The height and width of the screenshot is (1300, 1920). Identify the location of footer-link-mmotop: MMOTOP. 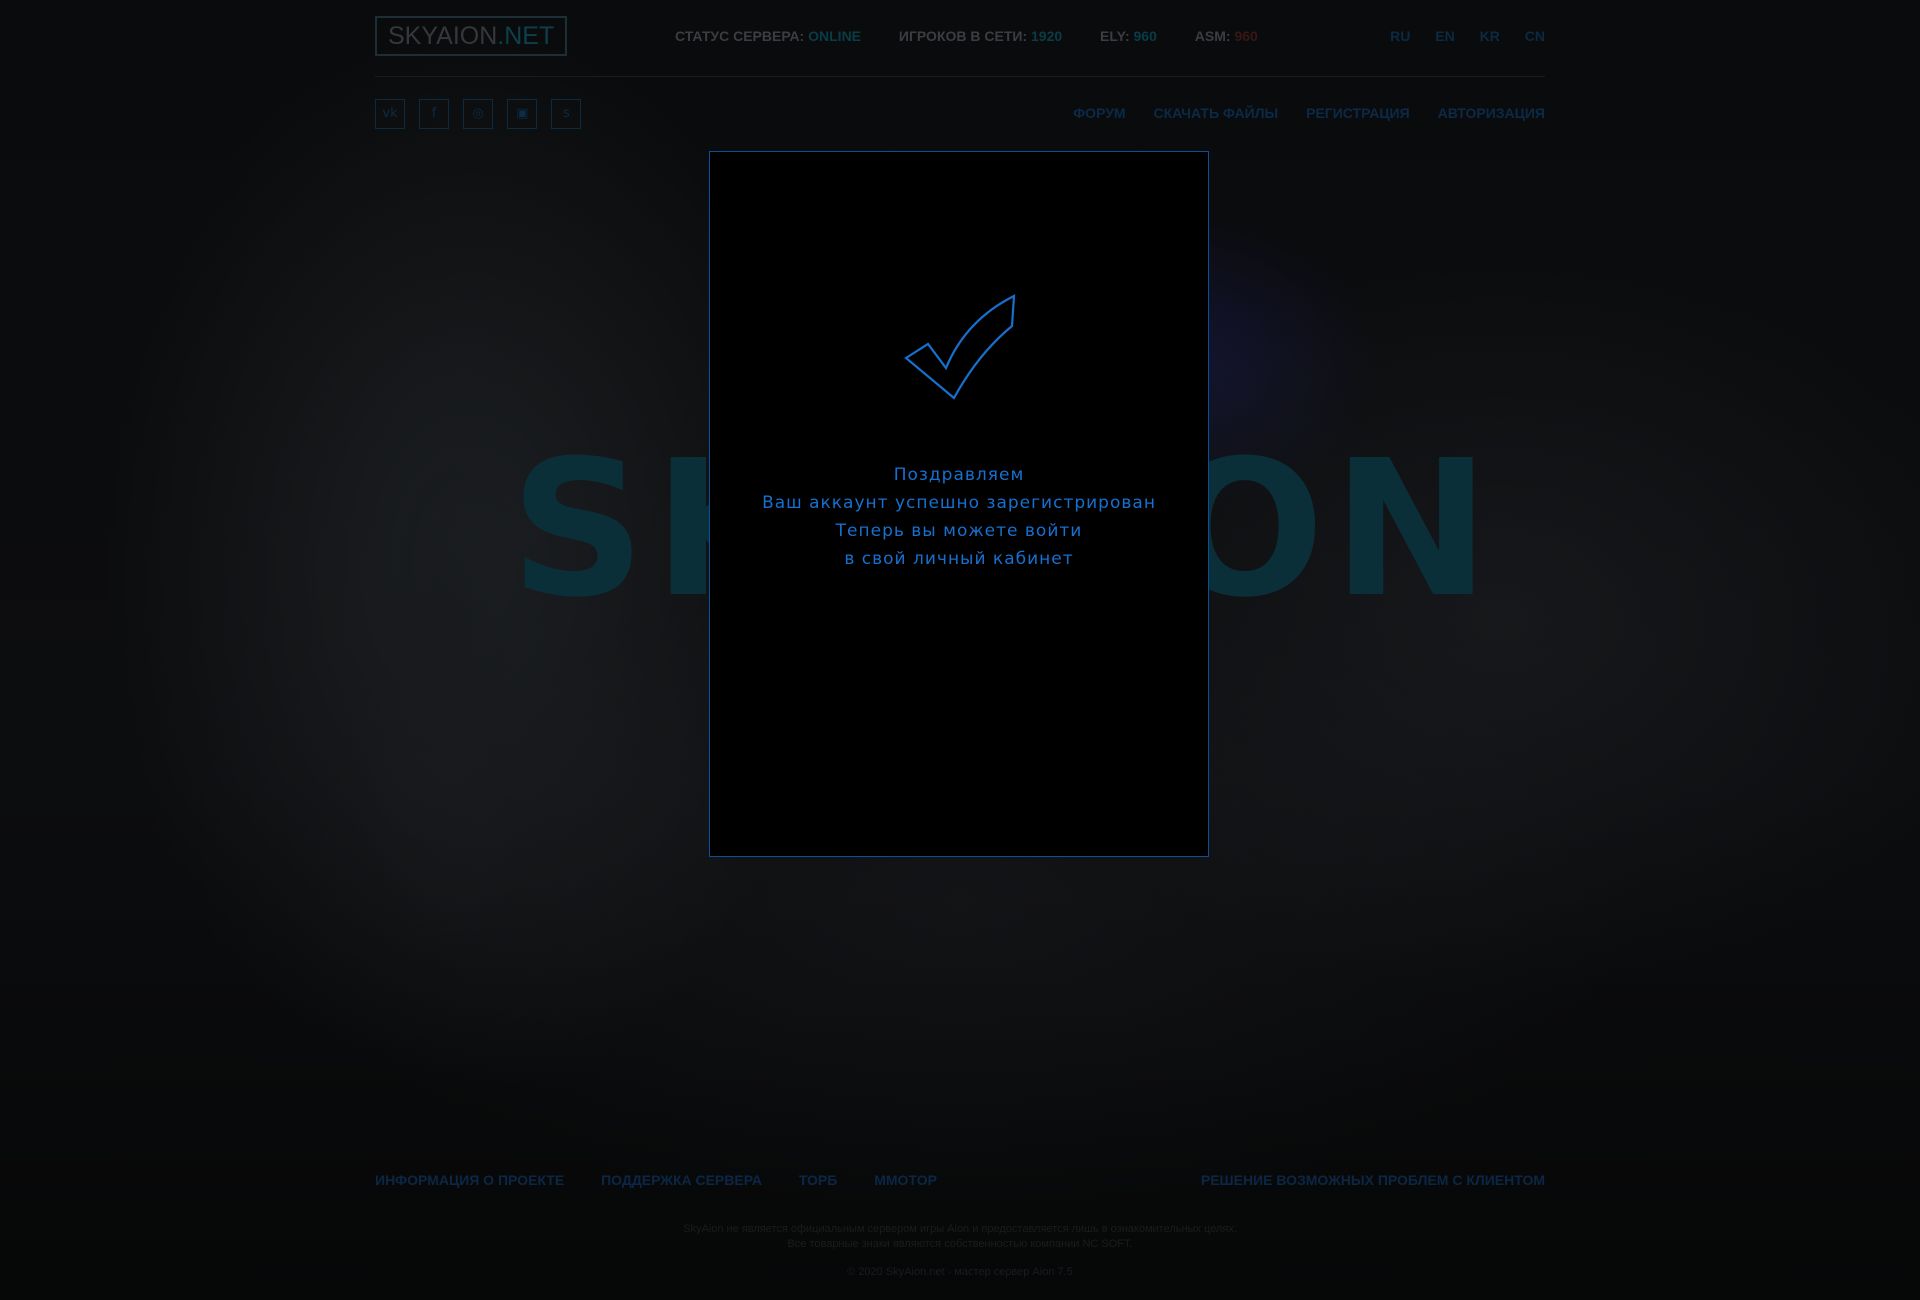
(905, 1180).